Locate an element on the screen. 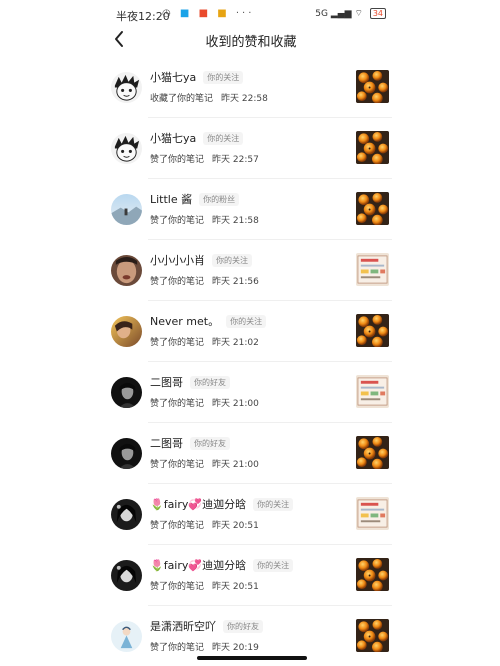 The width and height of the screenshot is (500, 666). relation-tag: 你的粉丝 is located at coordinates (219, 199).